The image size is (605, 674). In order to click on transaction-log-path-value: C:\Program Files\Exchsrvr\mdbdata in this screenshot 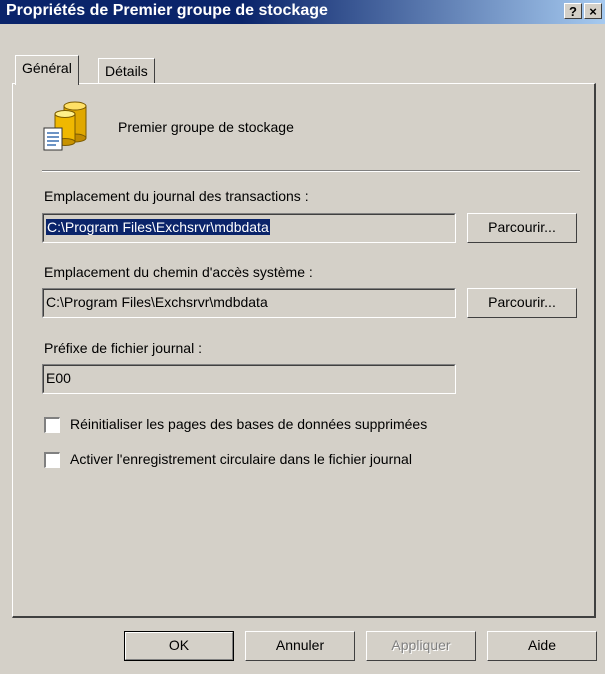, I will do `click(158, 227)`.